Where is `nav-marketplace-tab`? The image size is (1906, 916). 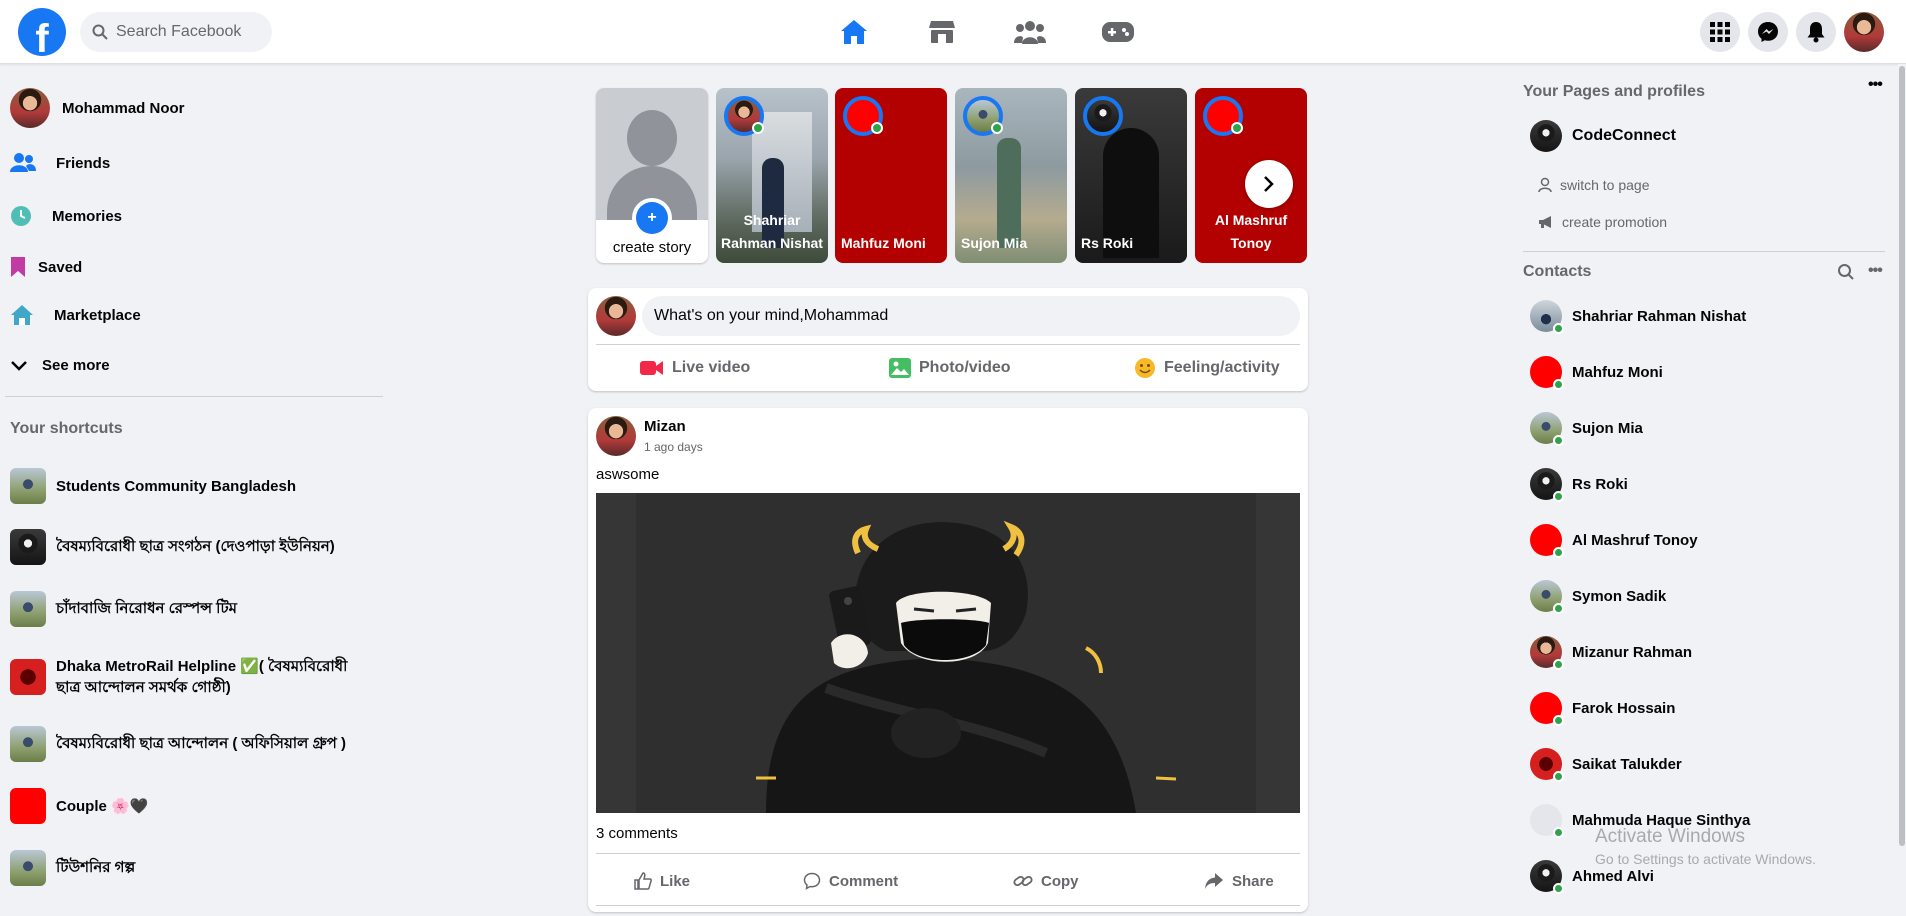
nav-marketplace-tab is located at coordinates (942, 32).